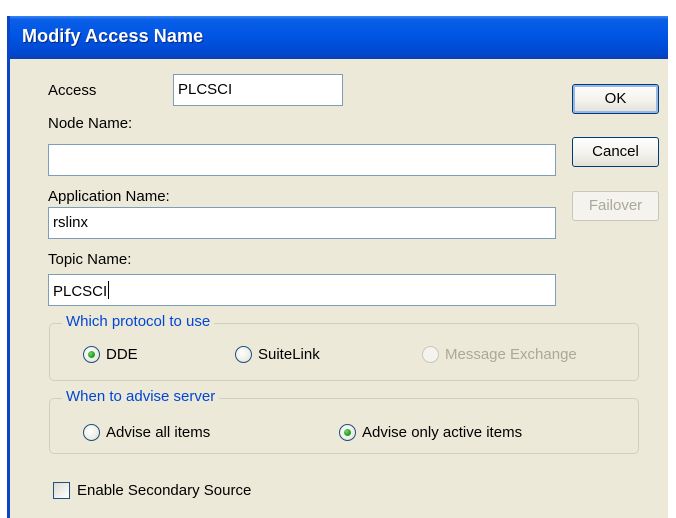 Image resolution: width=676 pixels, height=518 pixels. I want to click on advise-all-items-radio: Advise all items, so click(146, 432).